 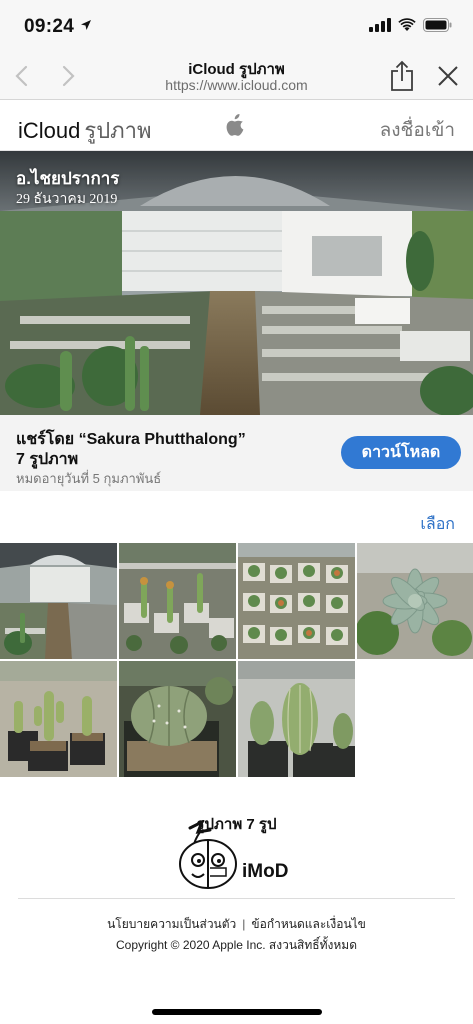 What do you see at coordinates (437, 25) in the screenshot?
I see `battery-icon` at bounding box center [437, 25].